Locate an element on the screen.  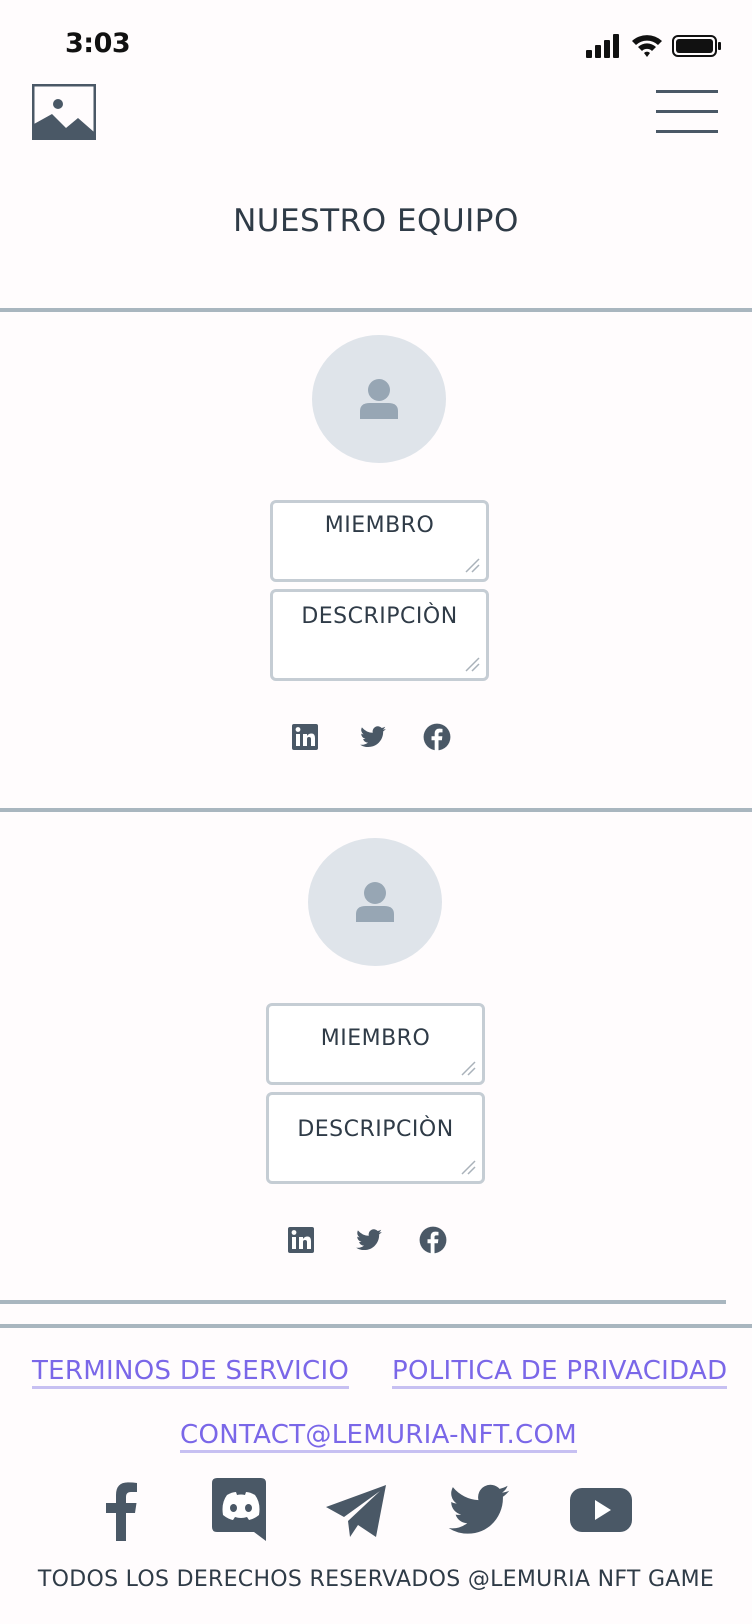
terms-of-service-link: TERMINOS DE SERVICIO is located at coordinates (191, 1372).